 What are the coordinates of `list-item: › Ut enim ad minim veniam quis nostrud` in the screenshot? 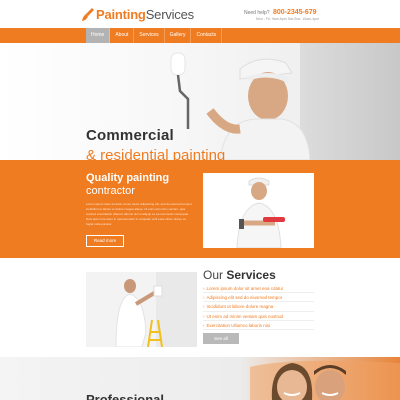 It's located at (258, 316).